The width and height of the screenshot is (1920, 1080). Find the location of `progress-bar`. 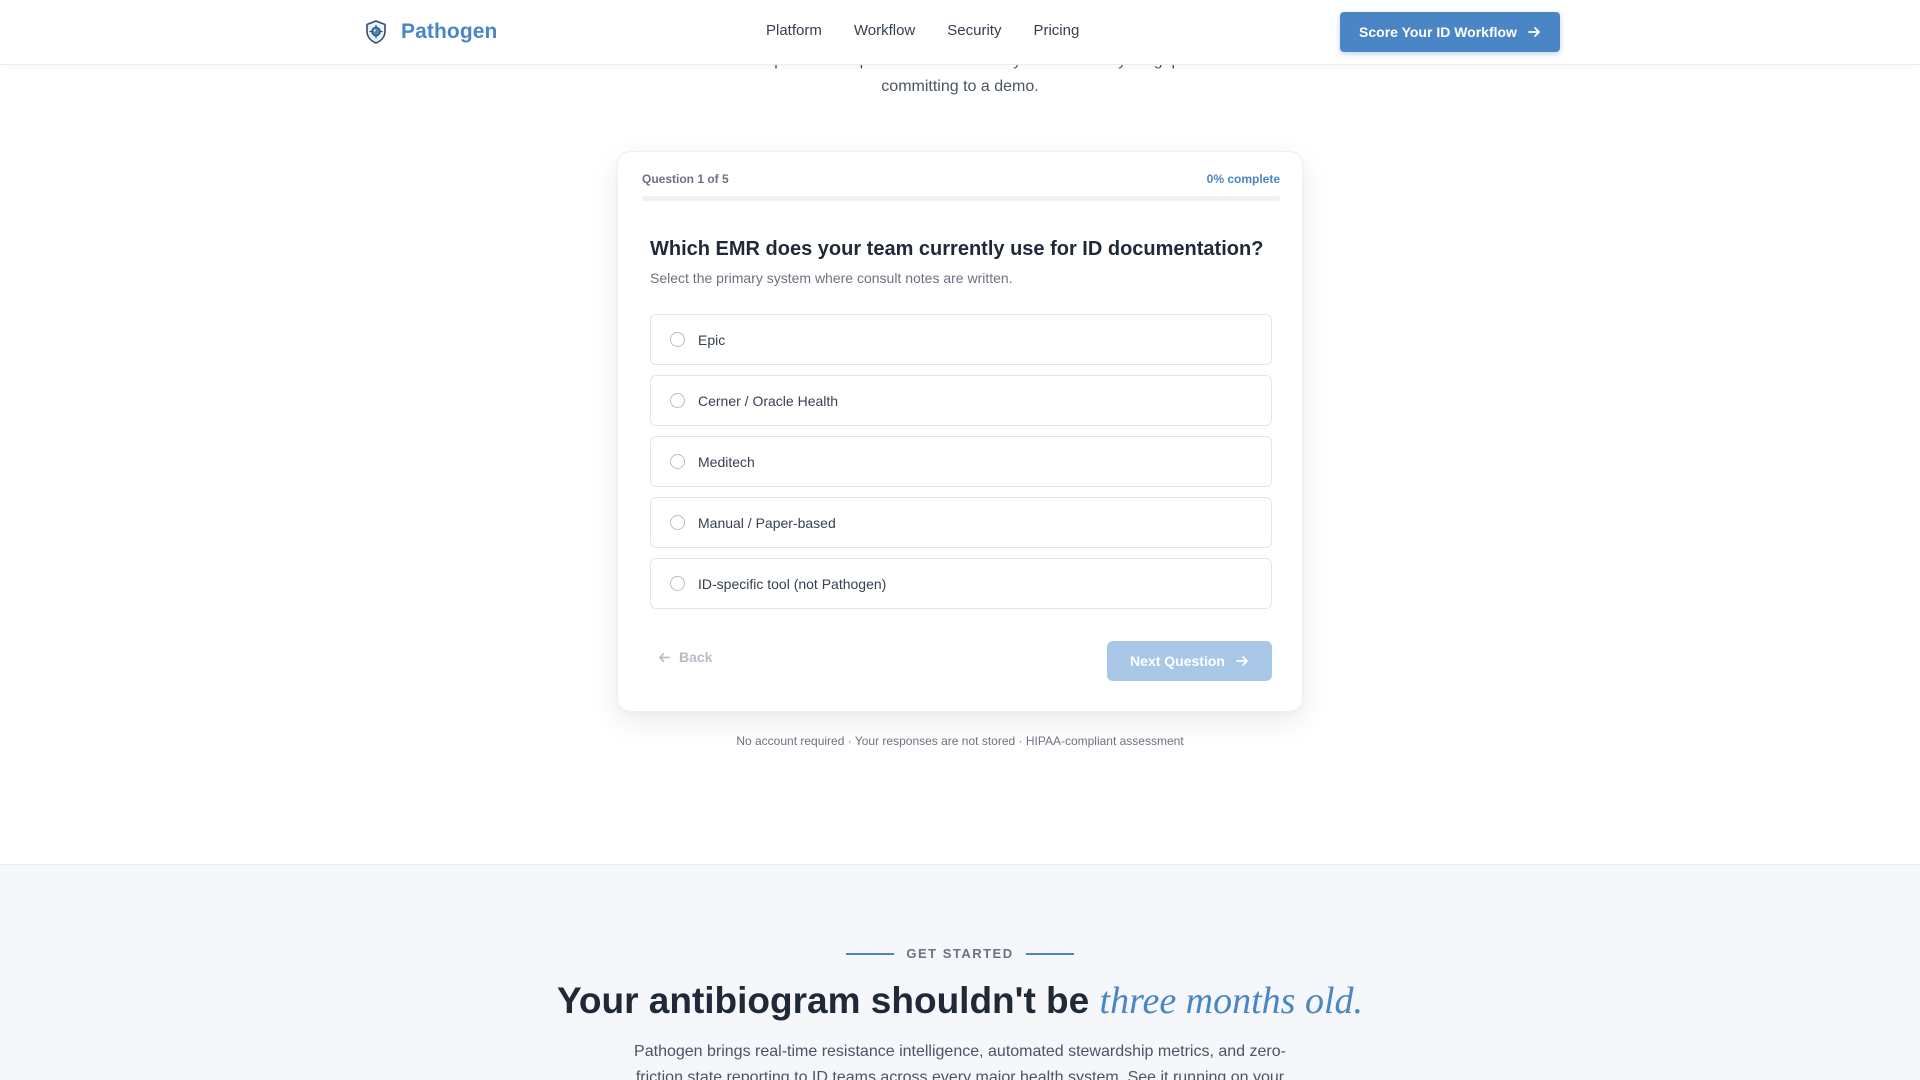

progress-bar is located at coordinates (961, 198).